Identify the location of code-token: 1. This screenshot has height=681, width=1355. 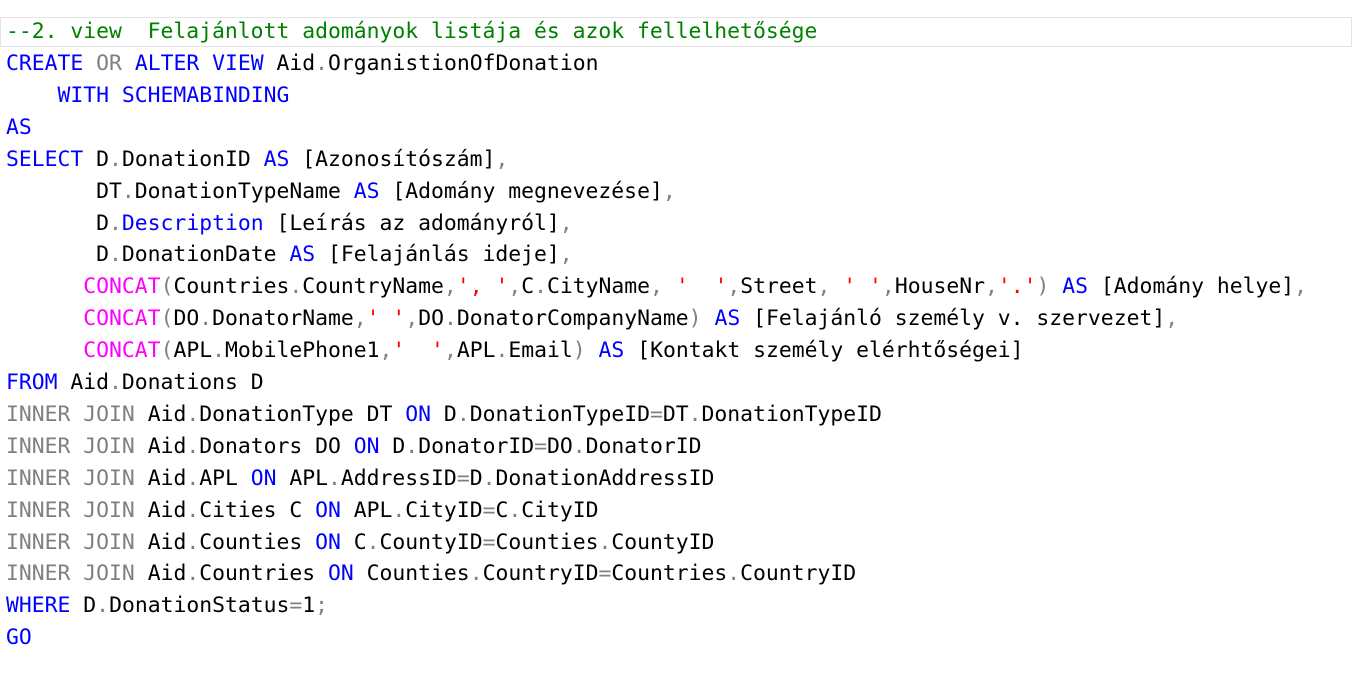
(309, 606).